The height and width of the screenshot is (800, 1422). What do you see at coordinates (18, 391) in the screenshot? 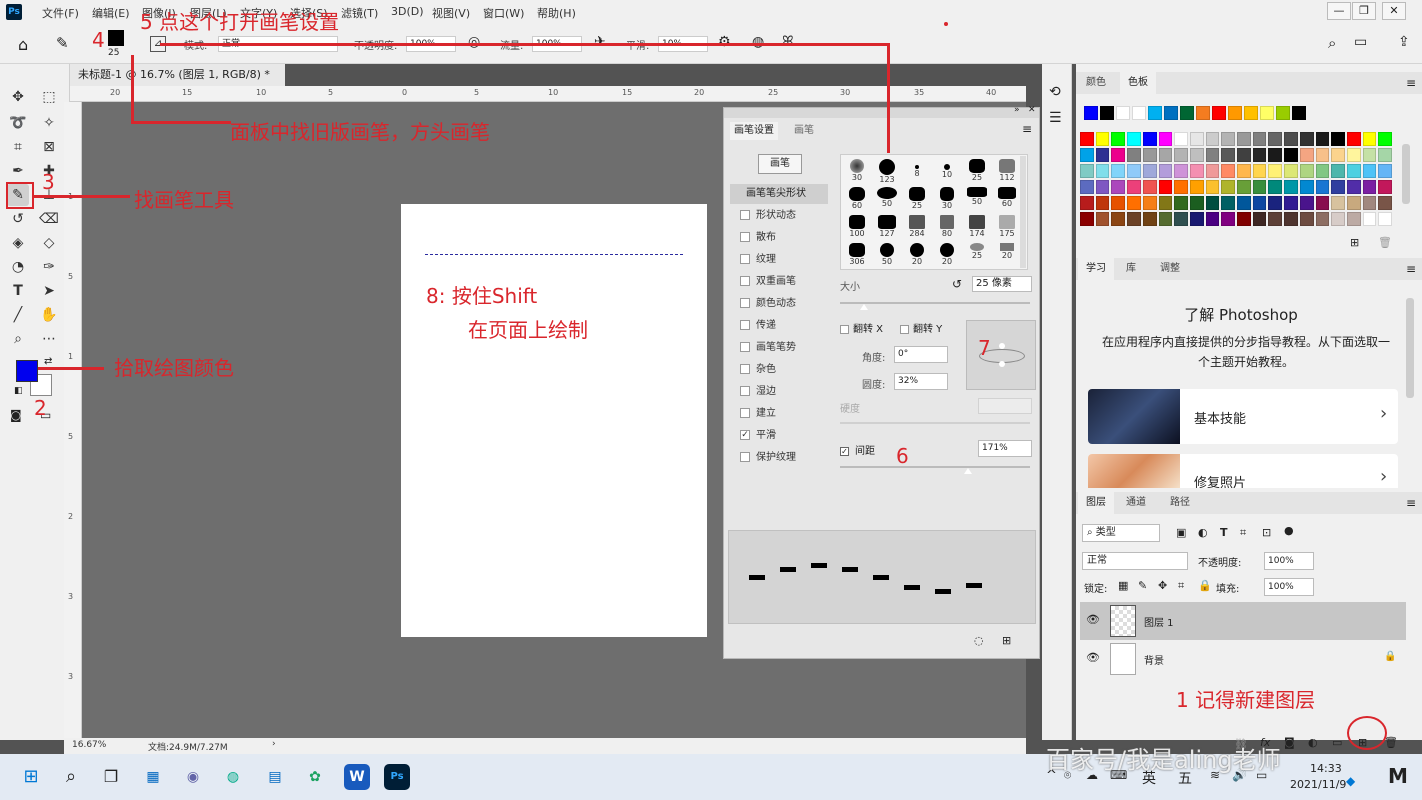
I see `default-colors-icon: ◧` at bounding box center [18, 391].